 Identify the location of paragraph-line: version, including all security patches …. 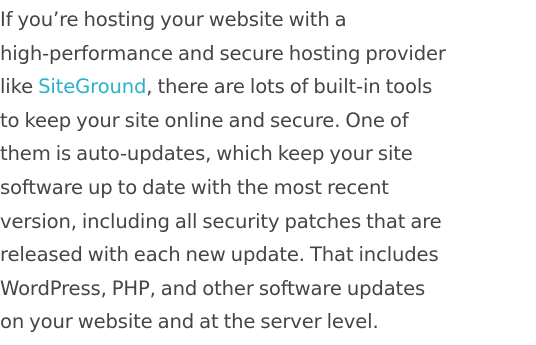
(221, 221).